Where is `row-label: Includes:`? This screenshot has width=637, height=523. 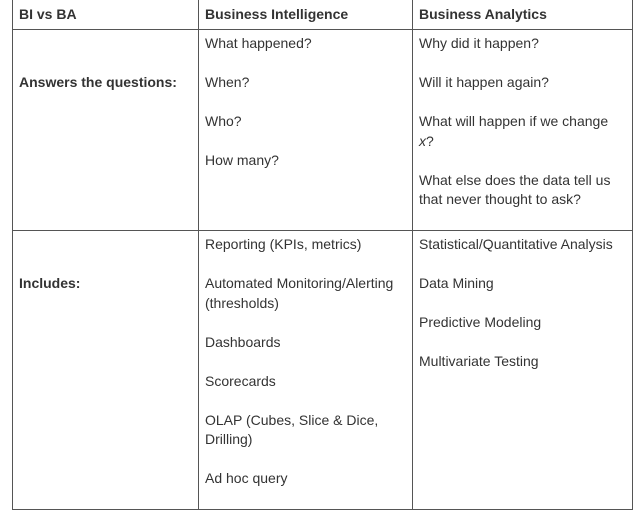 row-label: Includes: is located at coordinates (50, 283).